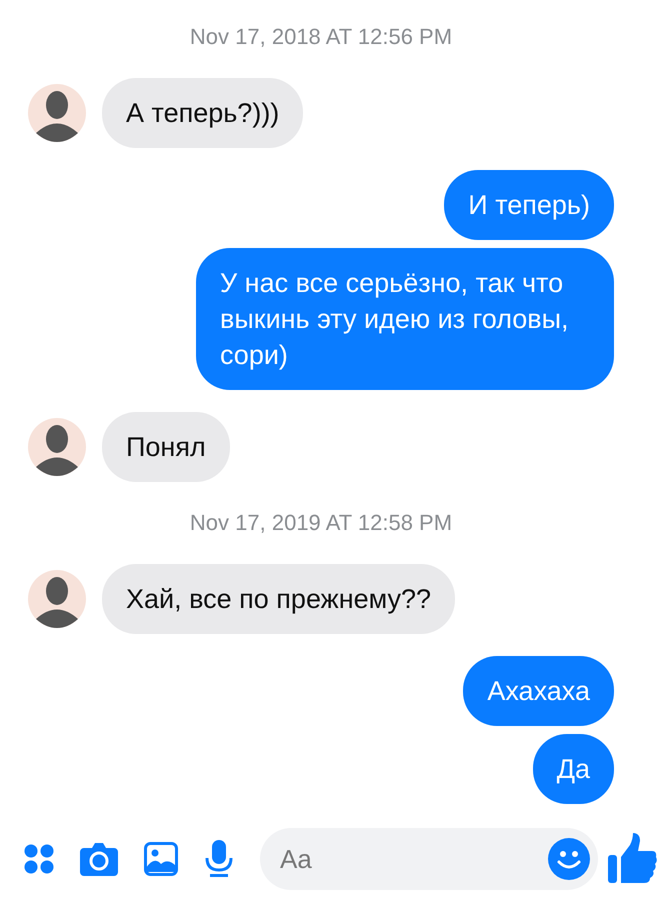  Describe the element at coordinates (166, 447) in the screenshot. I see `message-bubble: Понял` at that location.